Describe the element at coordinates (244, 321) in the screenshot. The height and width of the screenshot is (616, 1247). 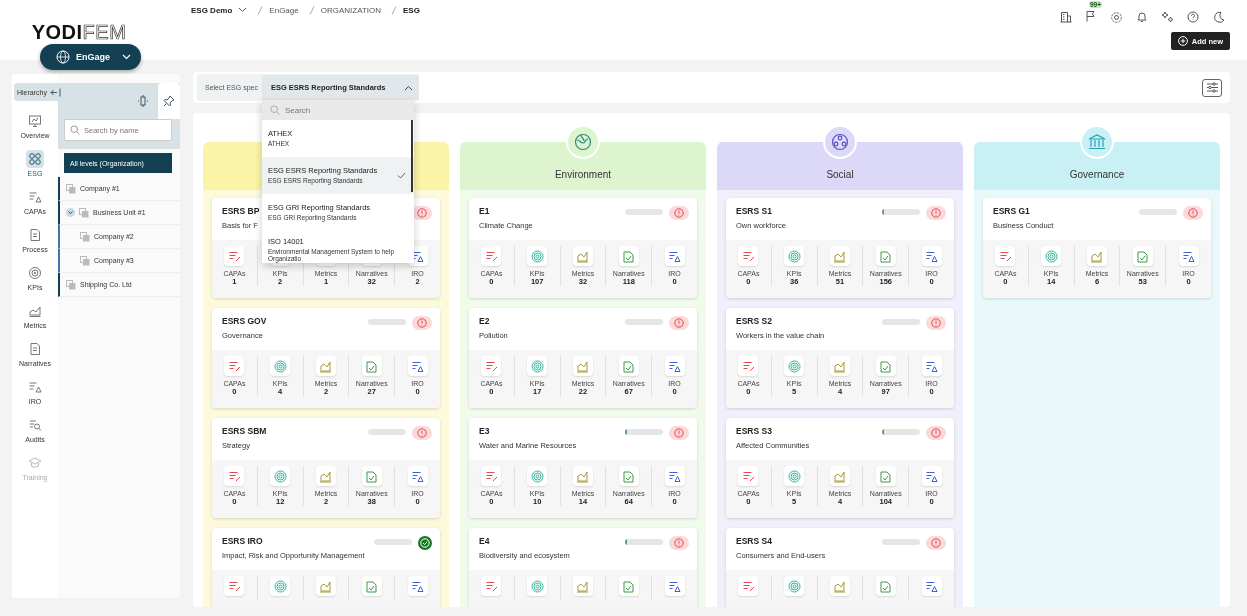
I see `card-code: ESRS GOV` at that location.